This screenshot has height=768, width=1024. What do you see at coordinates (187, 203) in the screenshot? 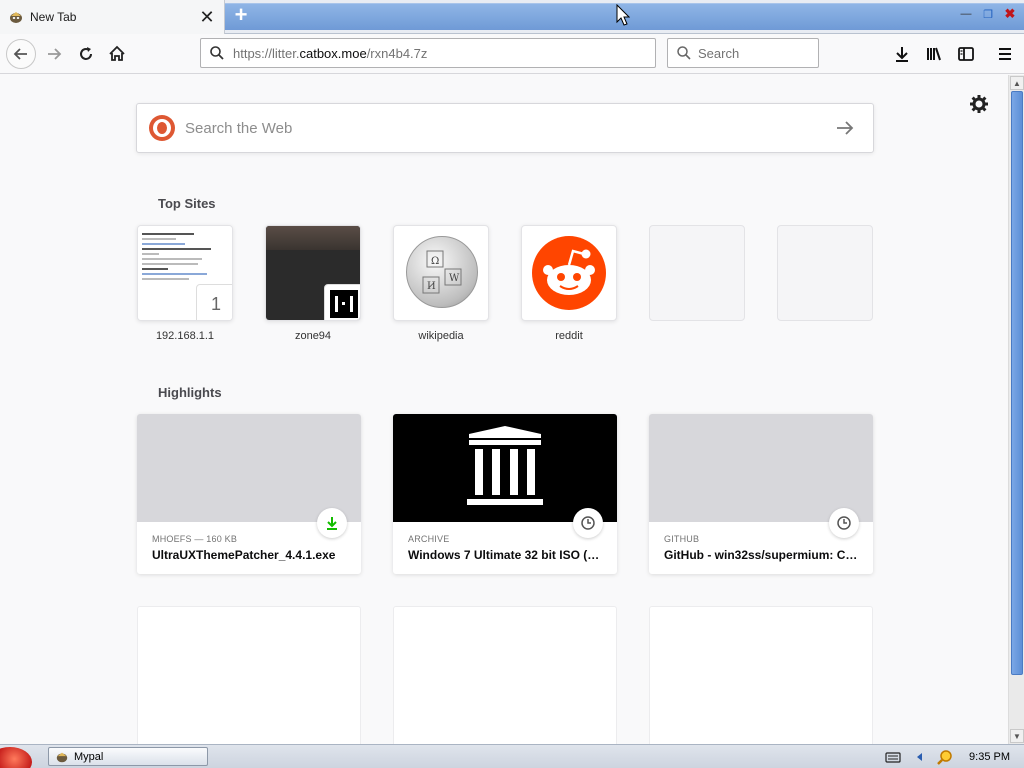
I see `top-sites-heading: Top Sites` at bounding box center [187, 203].